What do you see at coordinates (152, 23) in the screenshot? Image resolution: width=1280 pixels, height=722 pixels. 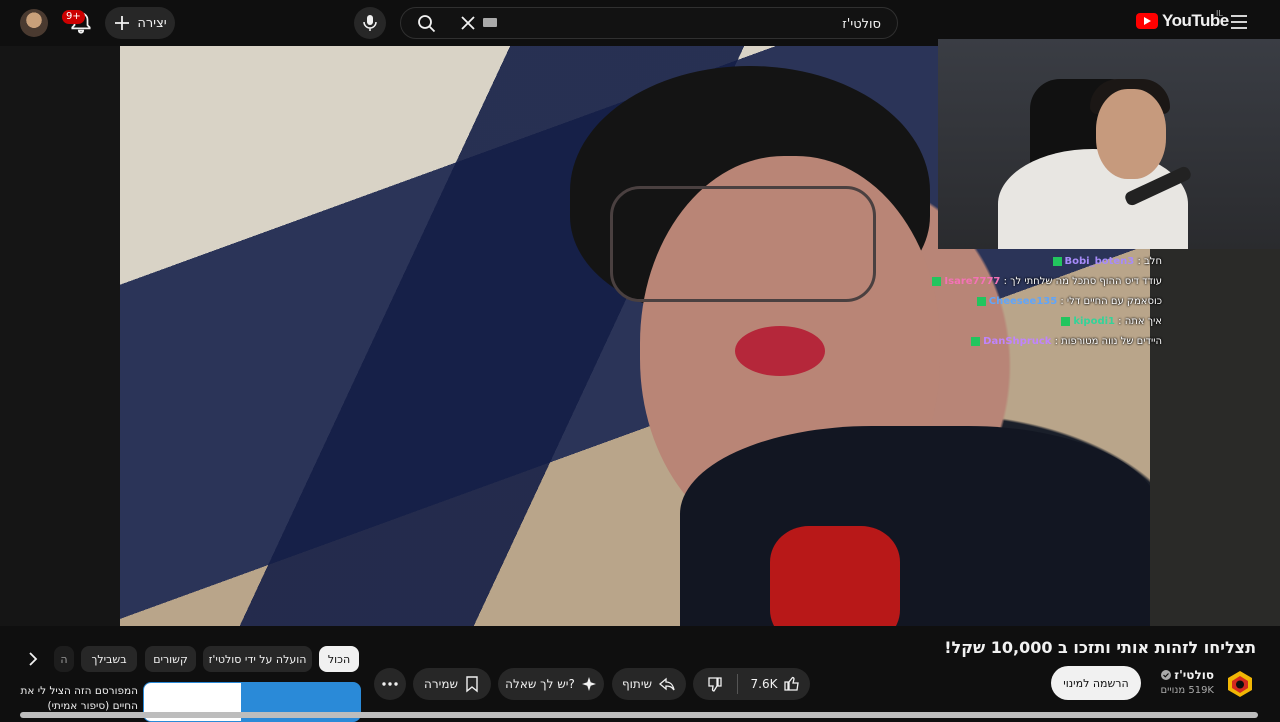 I see `create-label: יצירה` at bounding box center [152, 23].